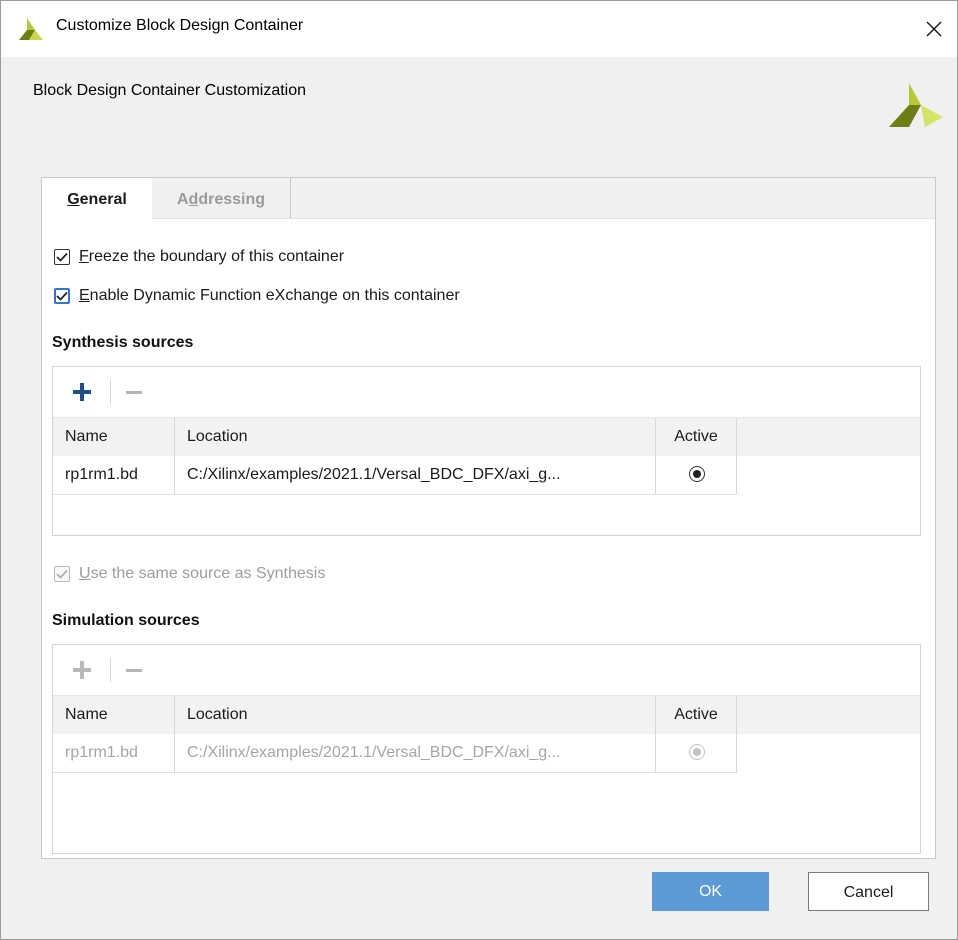 The height and width of the screenshot is (940, 958). I want to click on synthesis-toolbar, so click(486, 392).